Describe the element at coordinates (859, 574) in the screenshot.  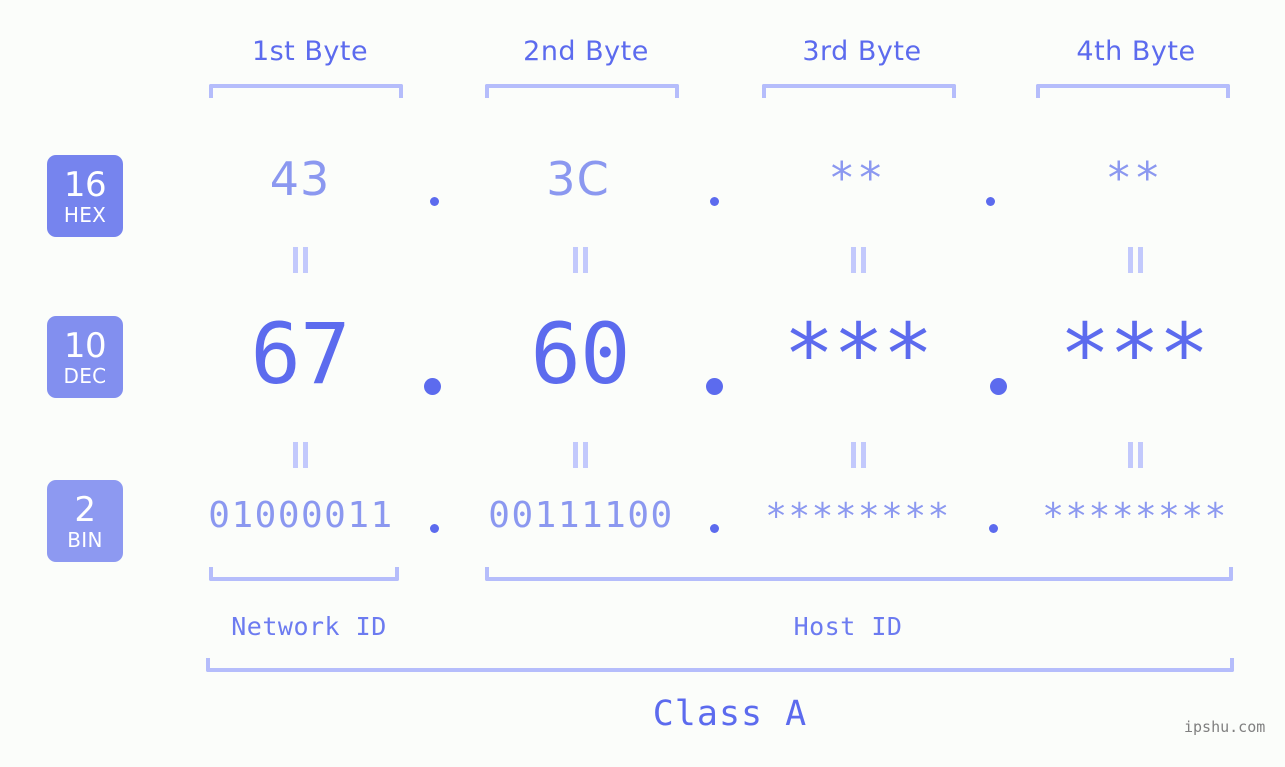
I see `host-id-bracket` at that location.